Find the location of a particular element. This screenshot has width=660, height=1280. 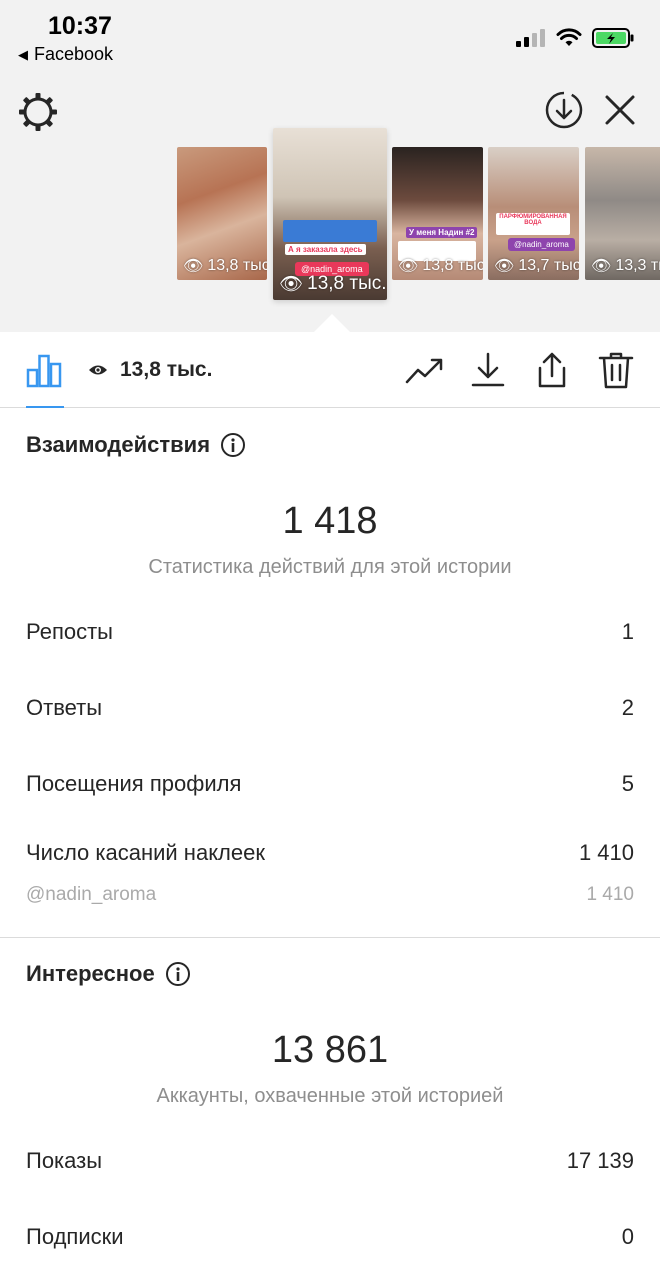

wifi-icon is located at coordinates (569, 37).